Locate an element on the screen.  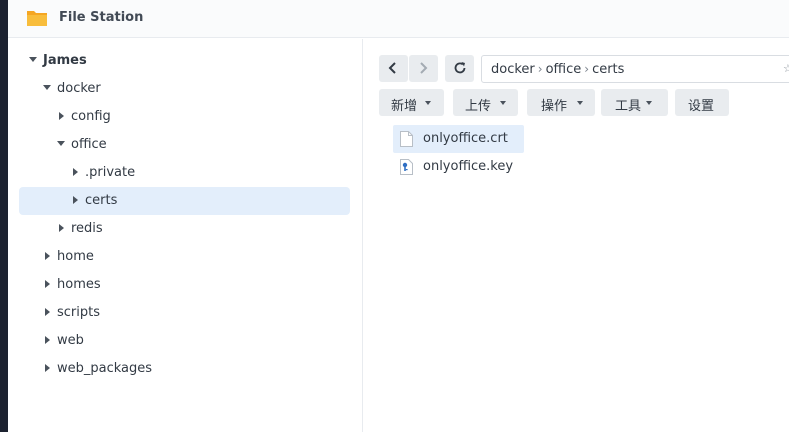
tools-button: 工具 is located at coordinates (634, 102).